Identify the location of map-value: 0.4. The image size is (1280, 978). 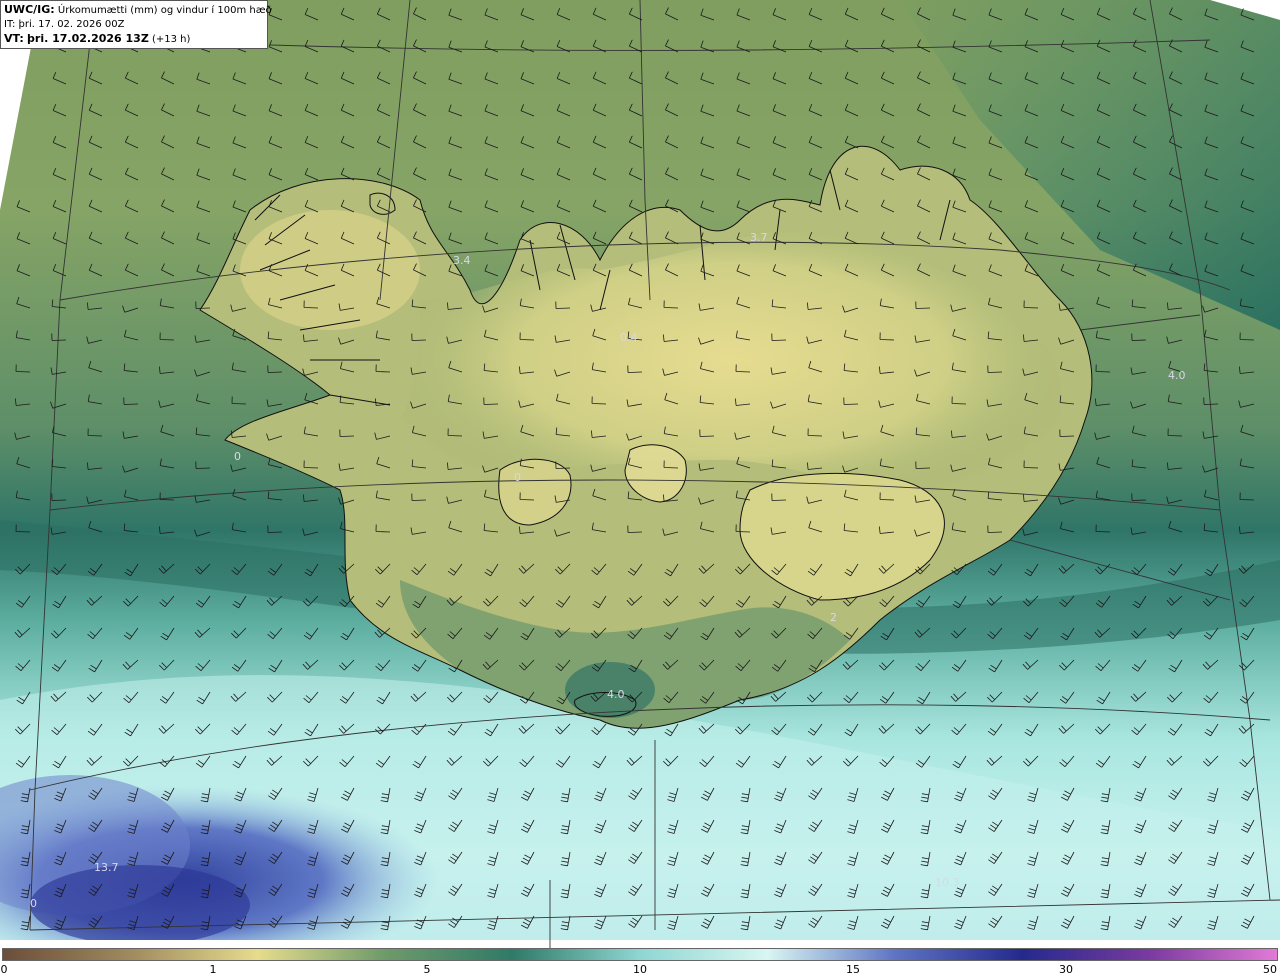
(629, 337).